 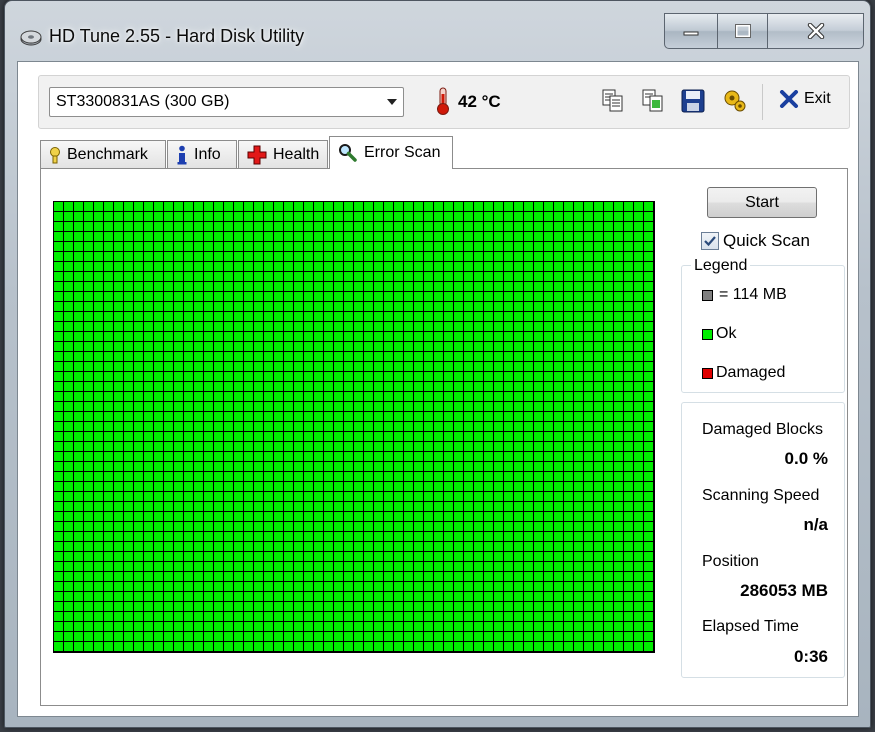 I want to click on elapsed-time-value: 0:36, so click(x=810, y=656).